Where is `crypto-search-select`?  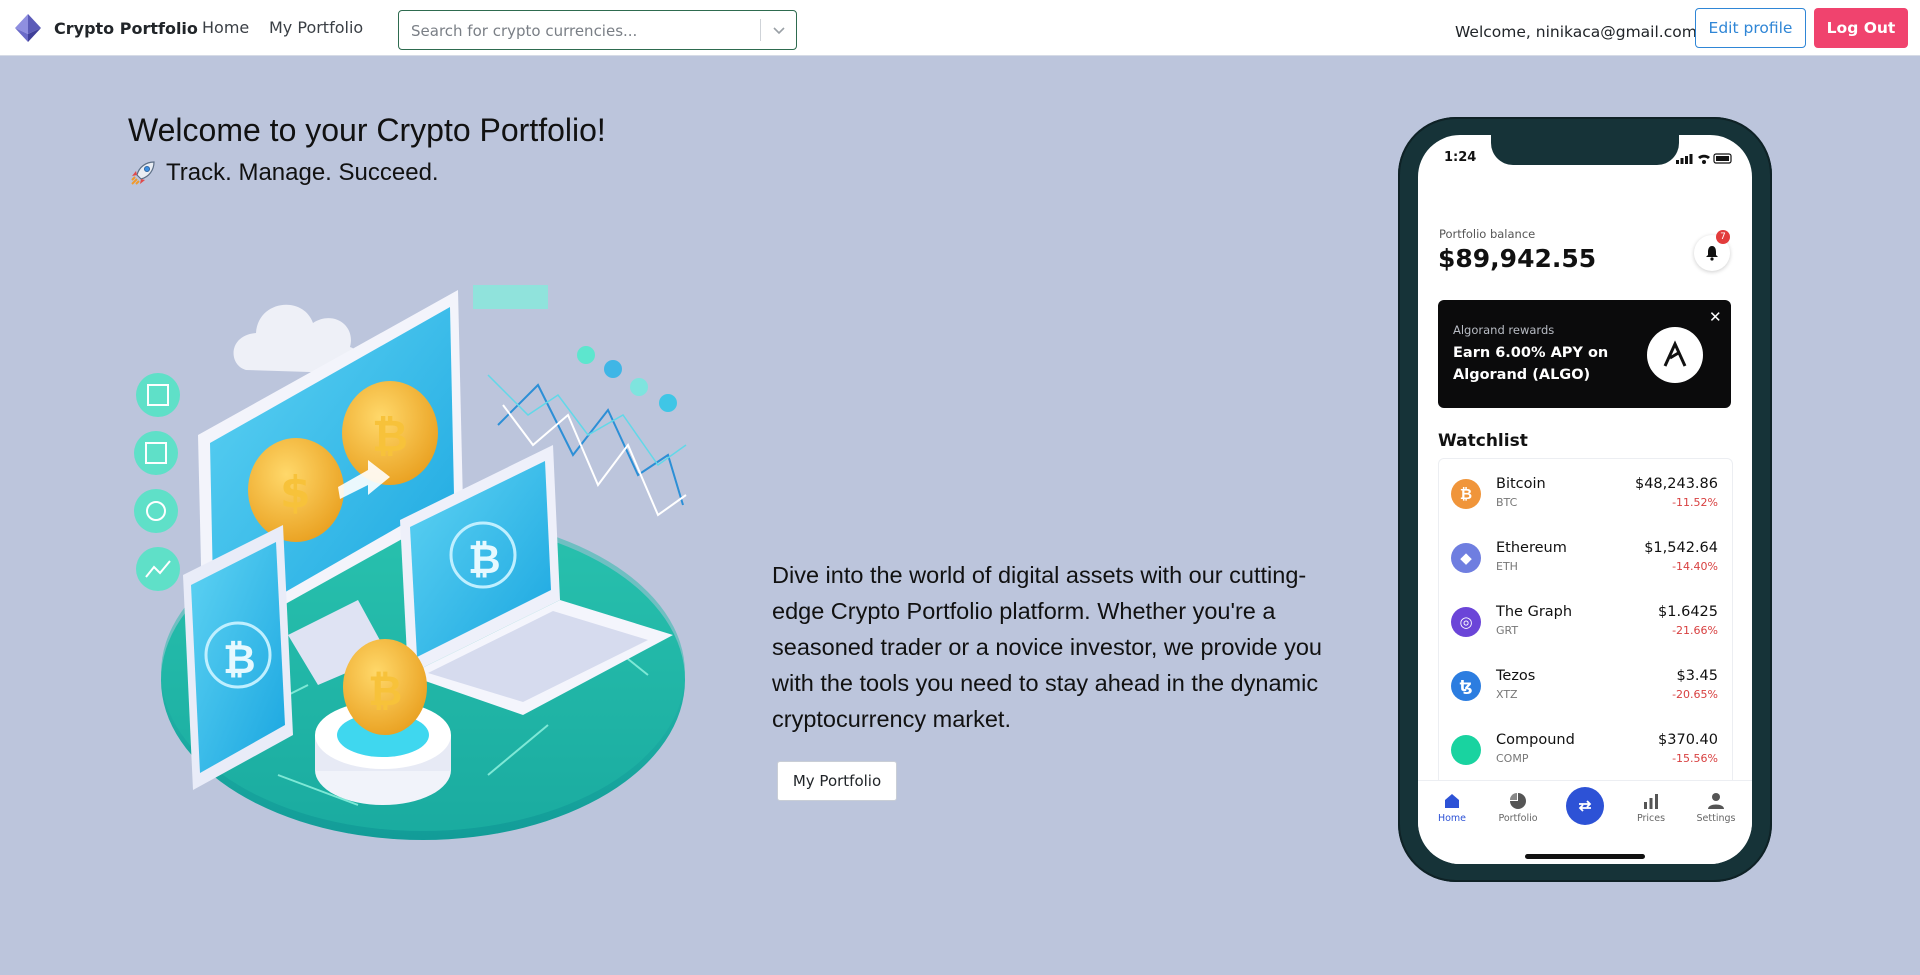
crypto-search-select is located at coordinates (597, 30).